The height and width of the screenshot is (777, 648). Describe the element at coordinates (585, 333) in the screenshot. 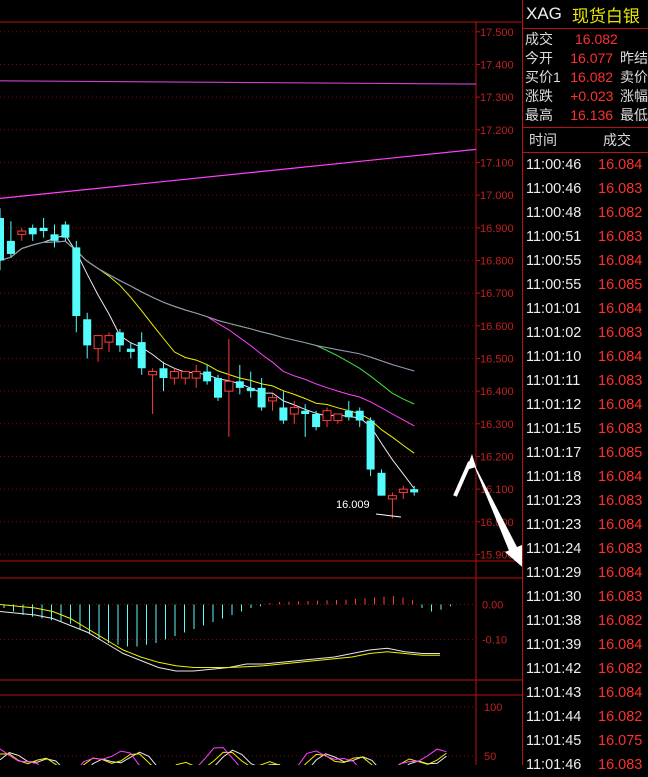

I see `tick-row: 11:01:02 16.083` at that location.